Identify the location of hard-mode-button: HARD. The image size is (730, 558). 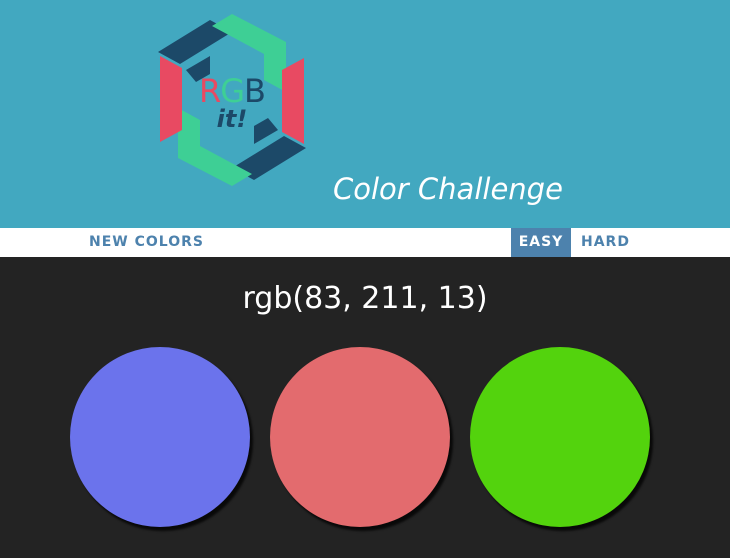
(605, 242).